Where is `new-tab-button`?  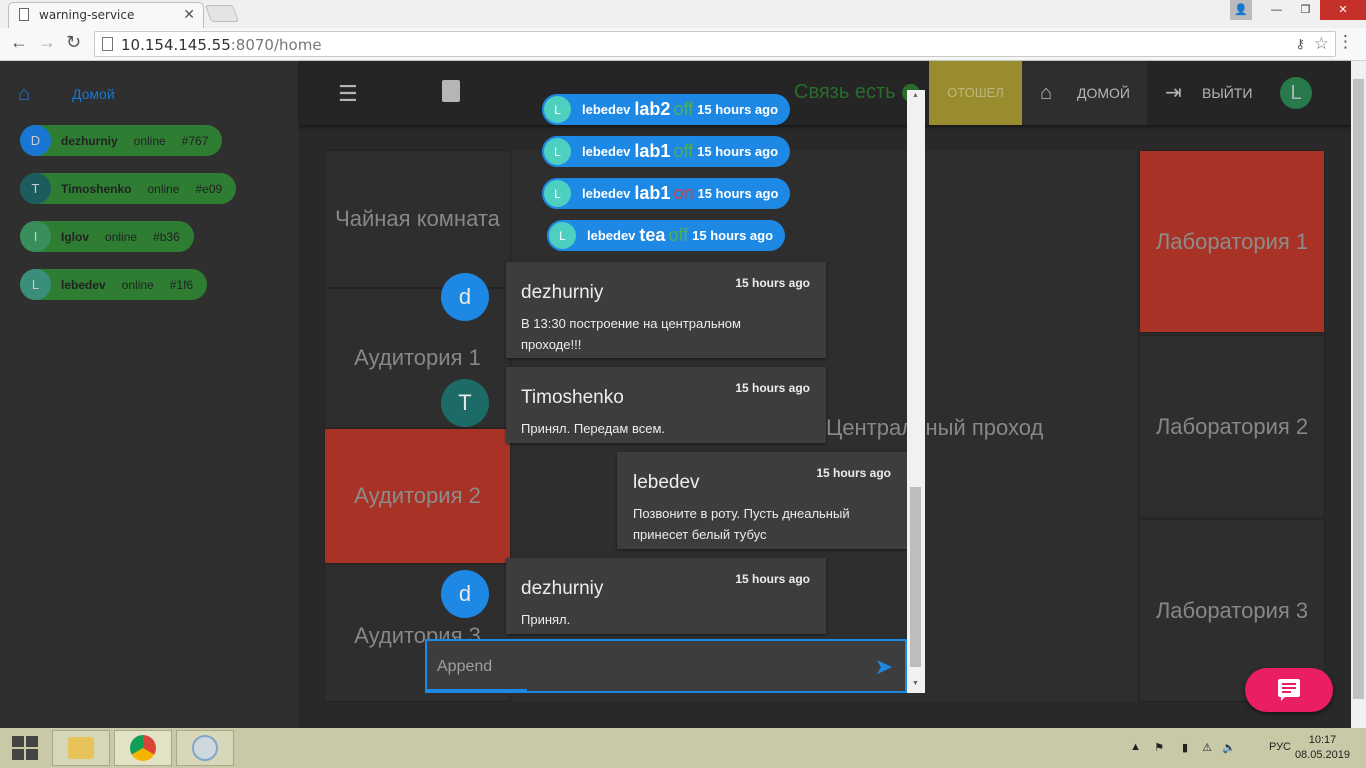 new-tab-button is located at coordinates (222, 13).